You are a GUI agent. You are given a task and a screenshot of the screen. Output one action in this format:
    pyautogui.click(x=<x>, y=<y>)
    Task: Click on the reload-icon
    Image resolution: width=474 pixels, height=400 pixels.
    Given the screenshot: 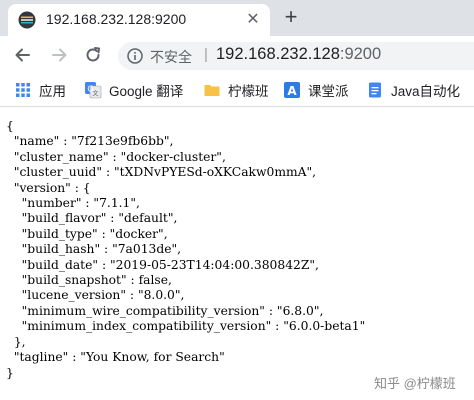 What is the action you would take?
    pyautogui.click(x=93, y=55)
    